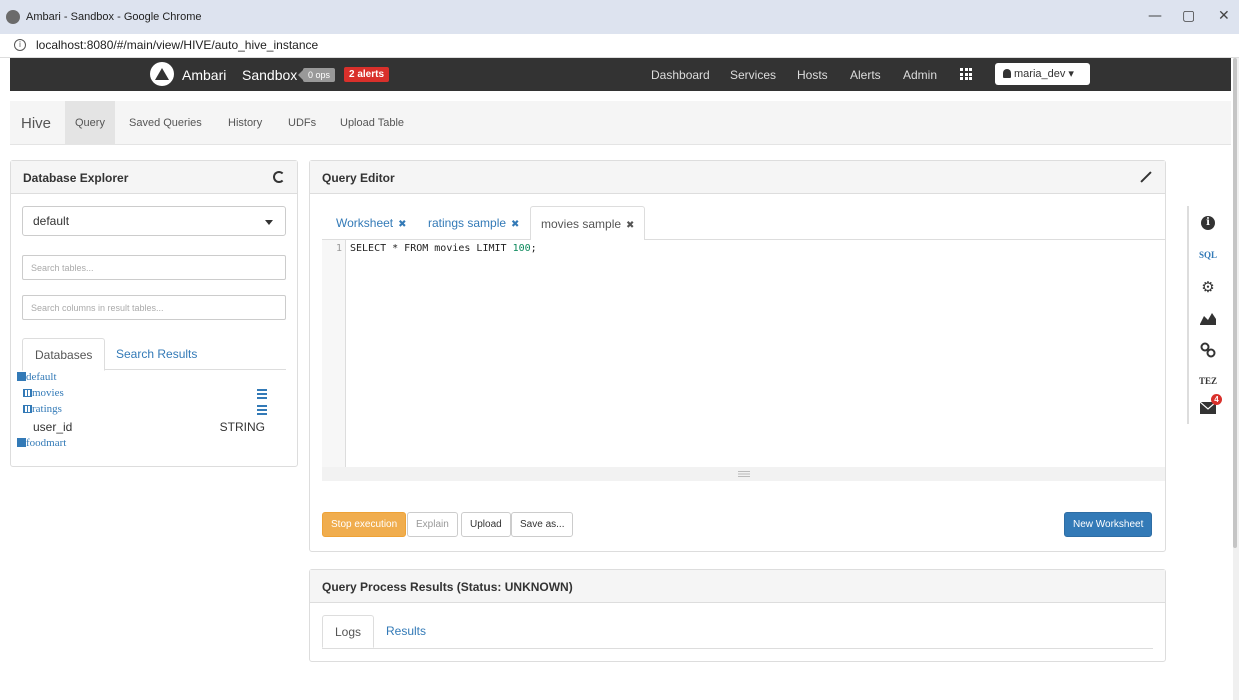 The image size is (1239, 700). I want to click on info-icon: i, so click(20, 45).